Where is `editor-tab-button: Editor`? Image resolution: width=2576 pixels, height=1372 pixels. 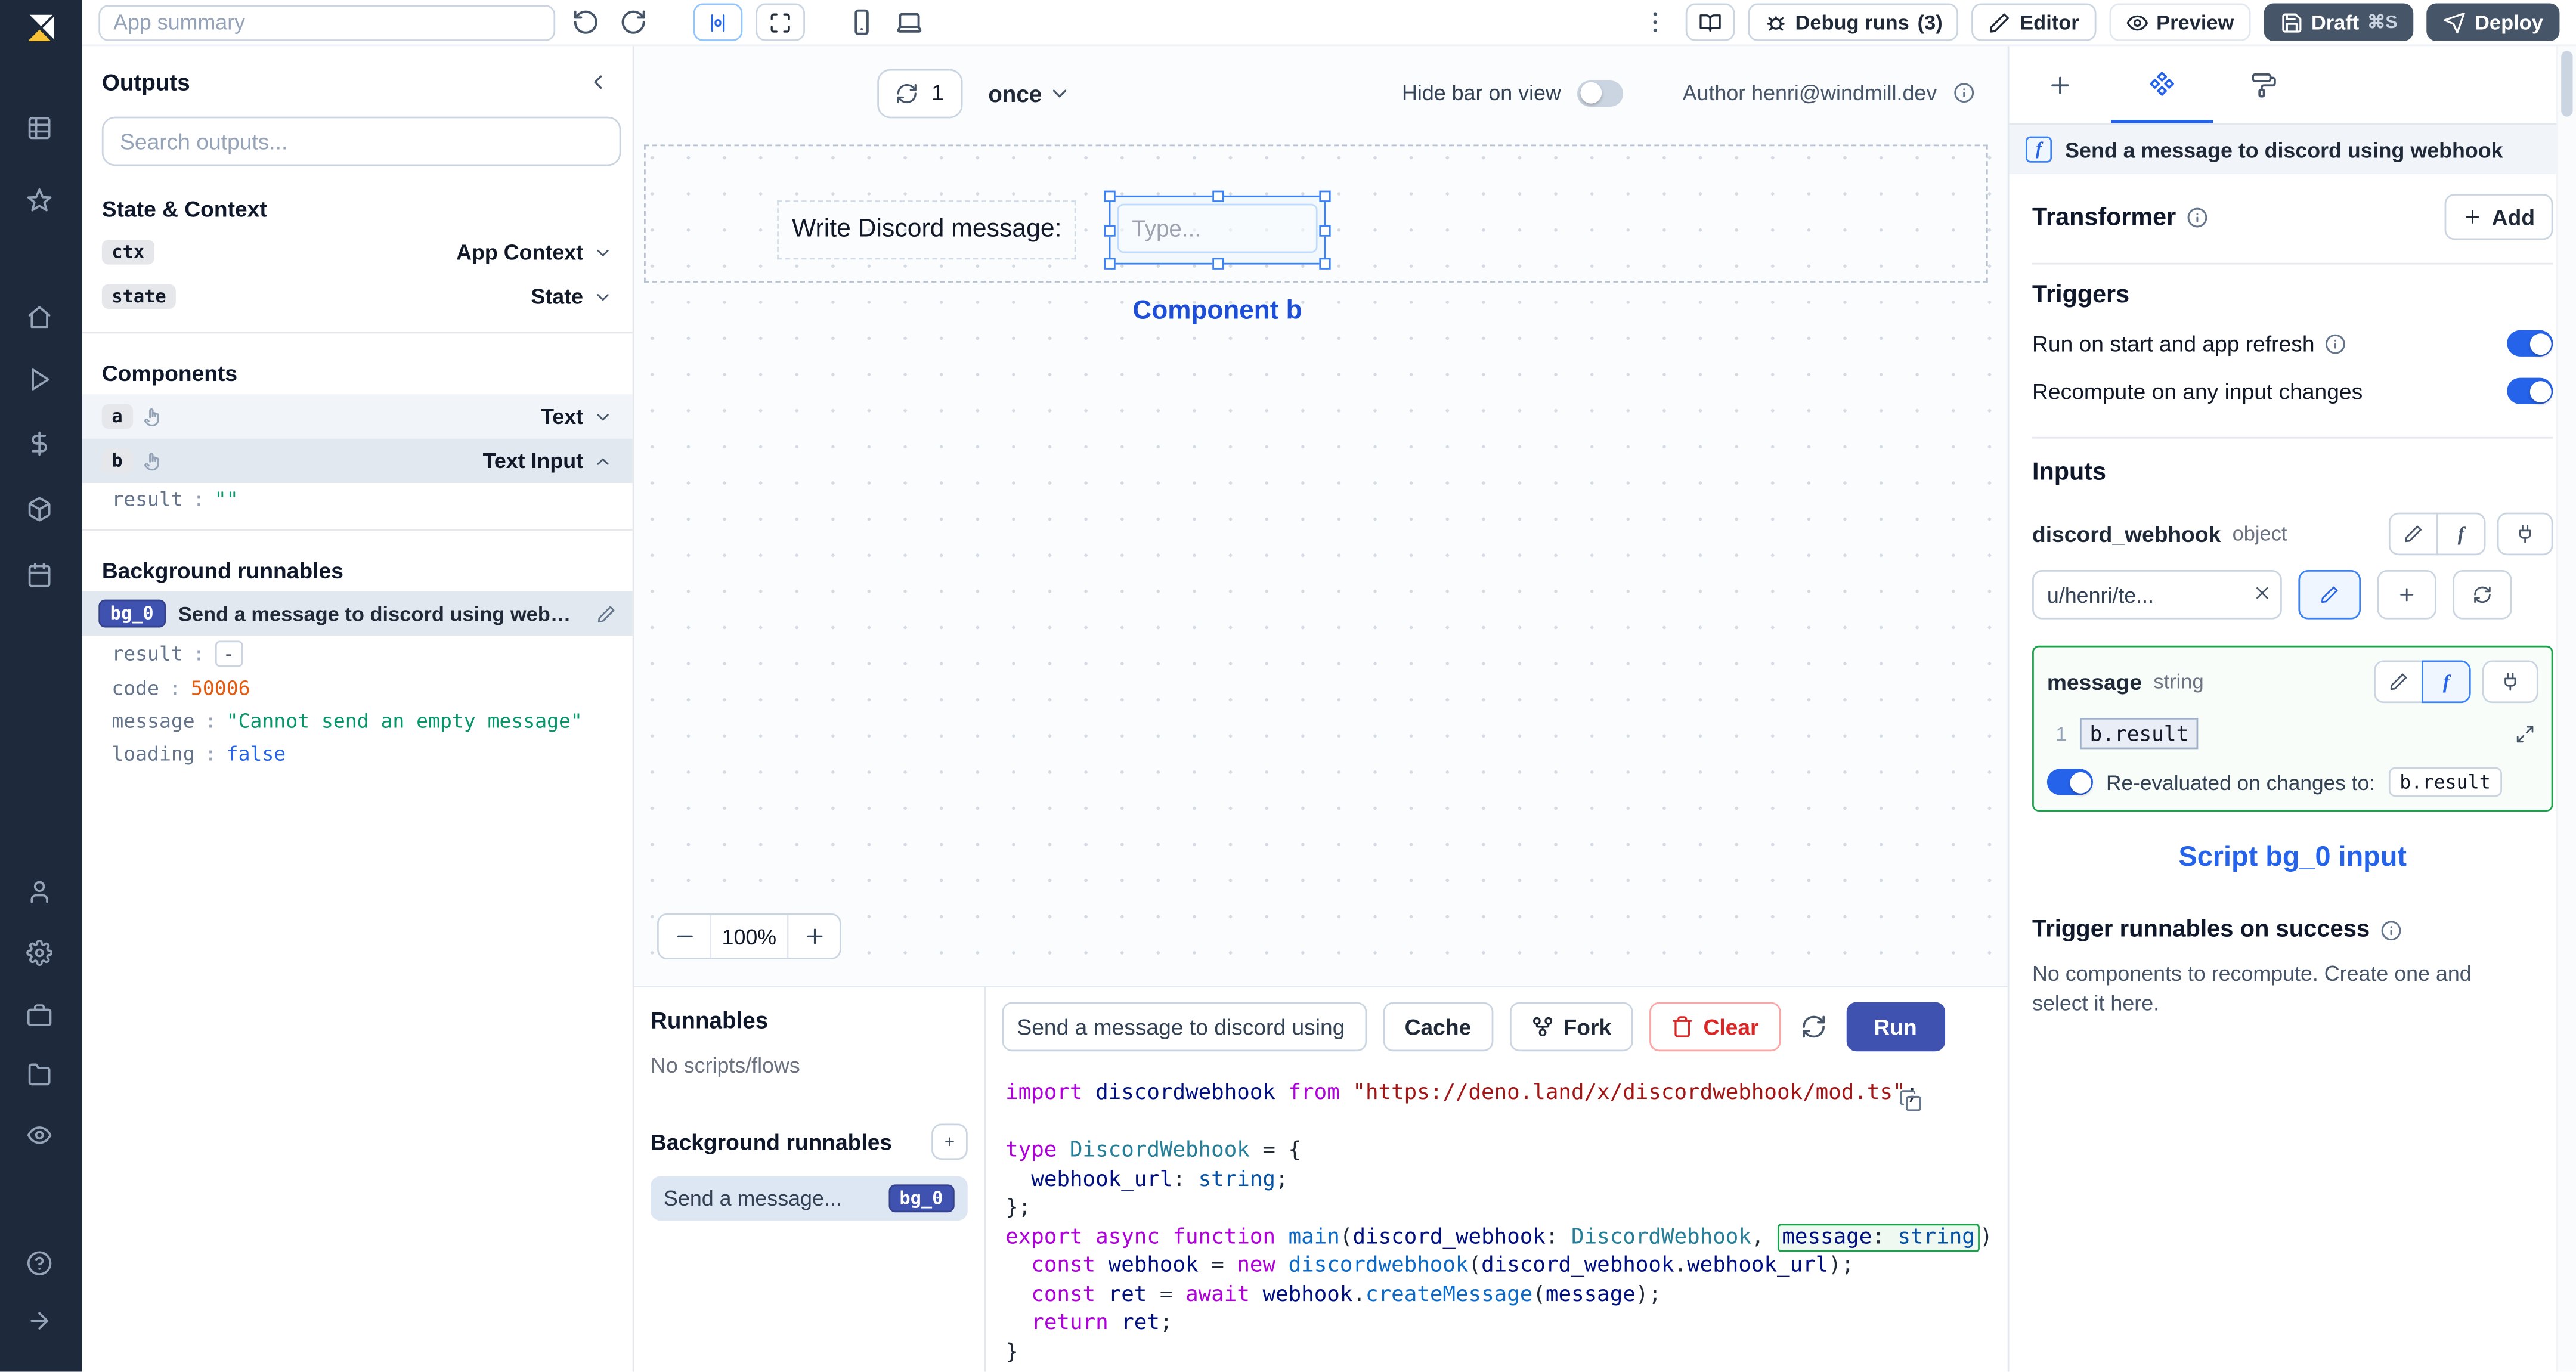
editor-tab-button: Editor is located at coordinates (2034, 22).